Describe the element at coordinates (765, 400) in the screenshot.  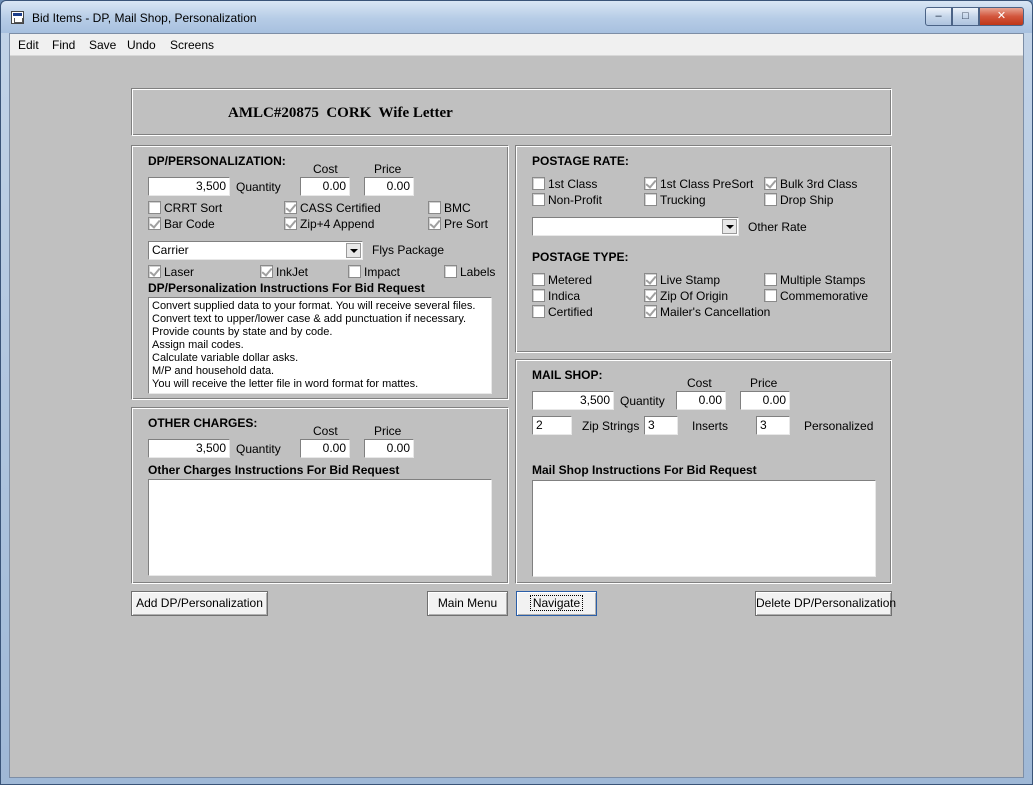
I see `mail-price-input: 0.00` at that location.